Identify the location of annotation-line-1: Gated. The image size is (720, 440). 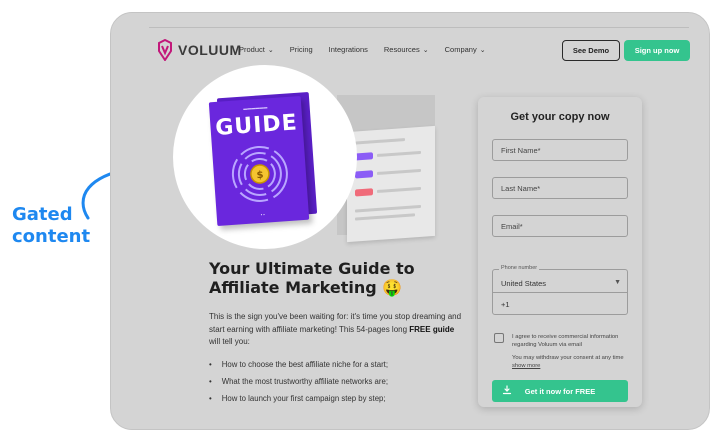
(42, 214).